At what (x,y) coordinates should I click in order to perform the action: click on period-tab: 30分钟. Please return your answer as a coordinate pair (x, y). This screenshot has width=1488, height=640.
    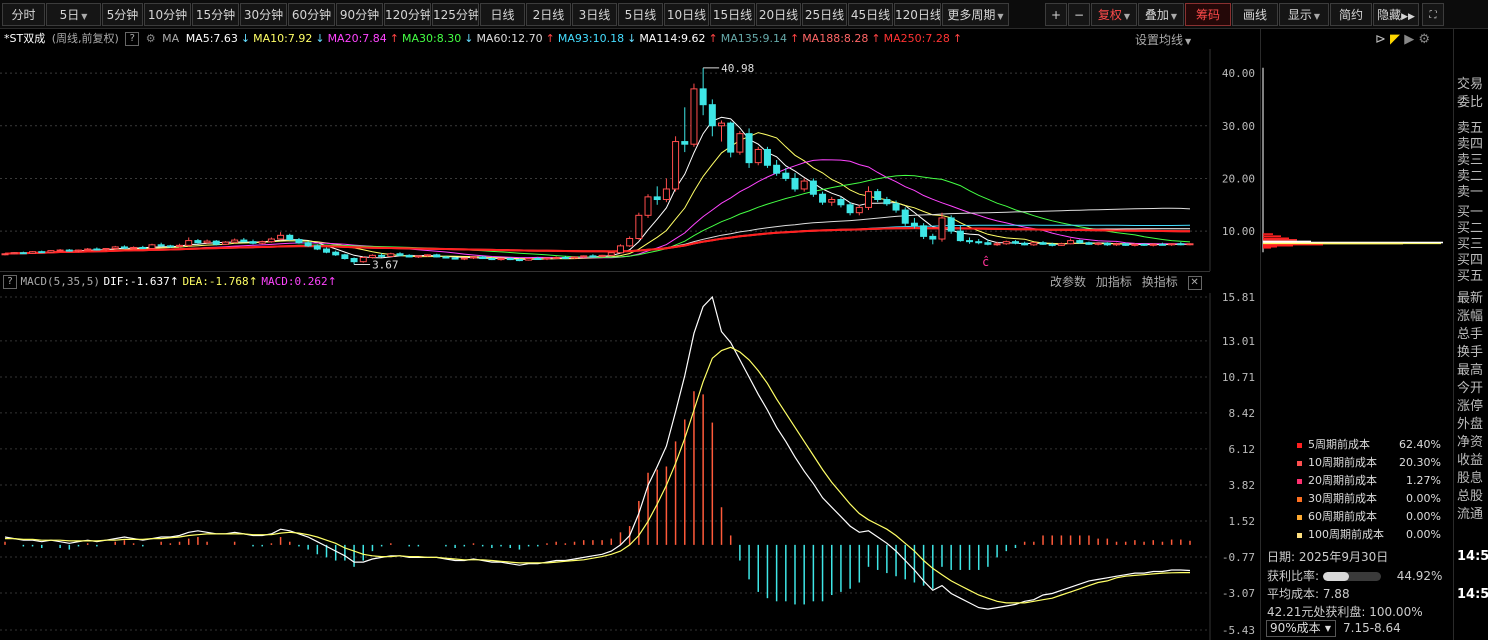
    Looking at the image, I should click on (263, 14).